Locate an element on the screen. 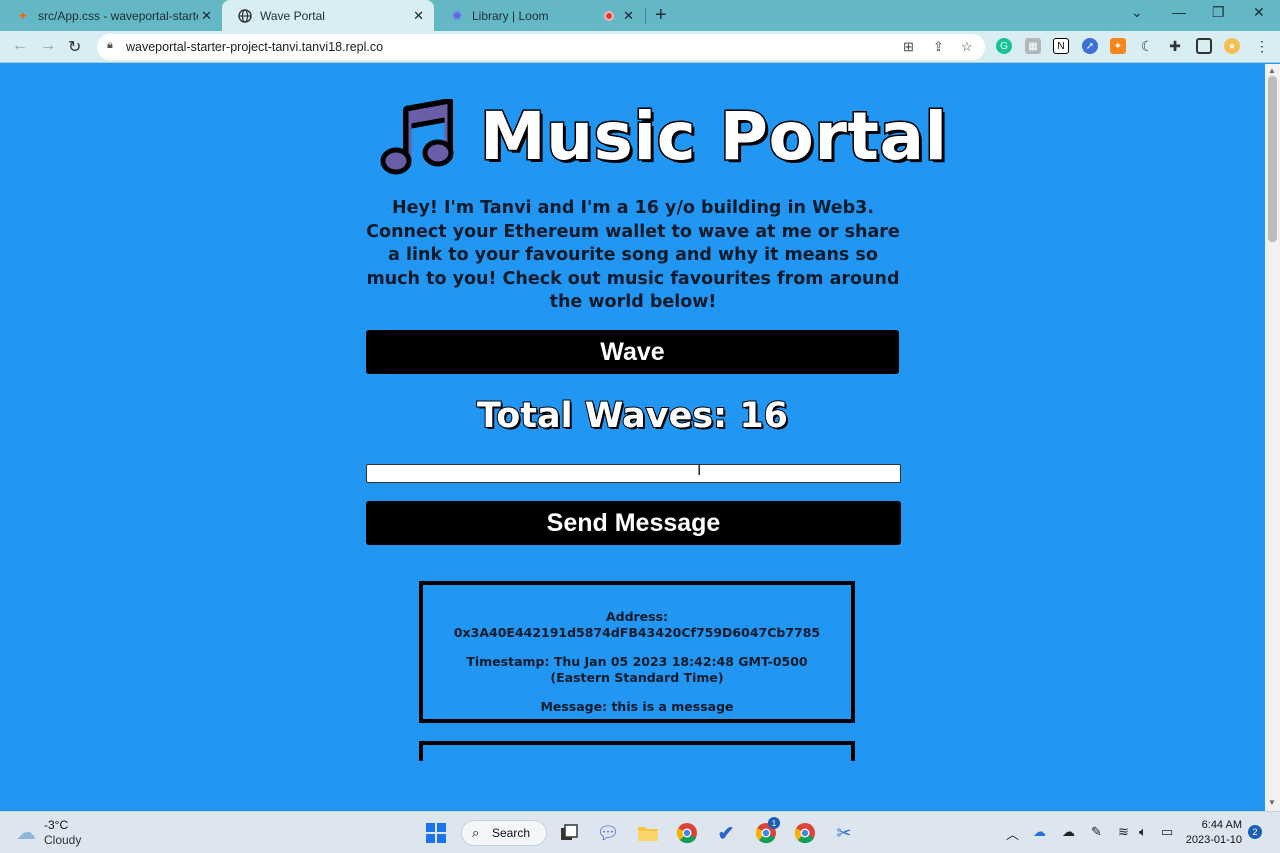 This screenshot has width=1280, height=853. file-explorer-icon is located at coordinates (648, 833).